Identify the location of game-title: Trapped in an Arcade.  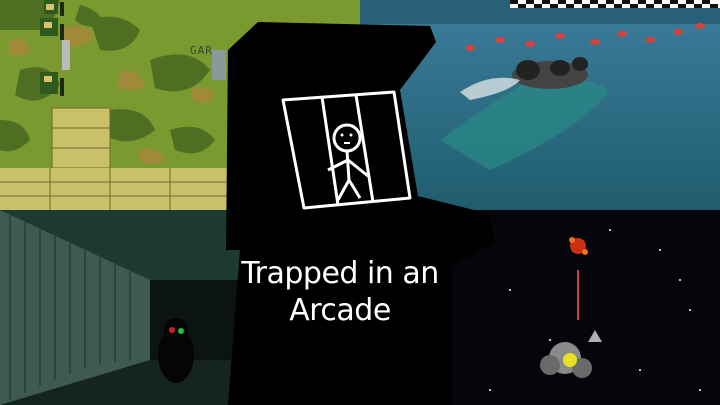
(340, 292).